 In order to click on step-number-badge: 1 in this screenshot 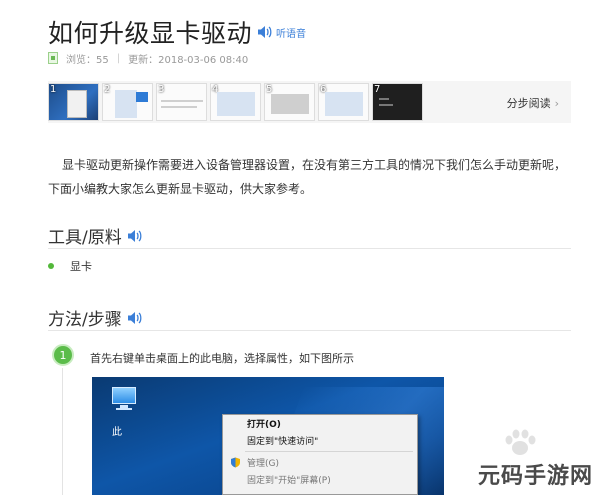, I will do `click(63, 355)`.